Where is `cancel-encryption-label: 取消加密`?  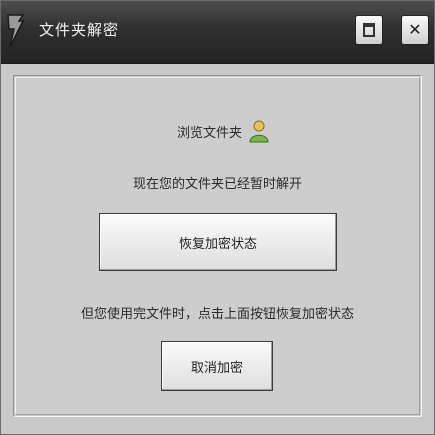
cancel-encryption-label: 取消加密 is located at coordinates (216, 368).